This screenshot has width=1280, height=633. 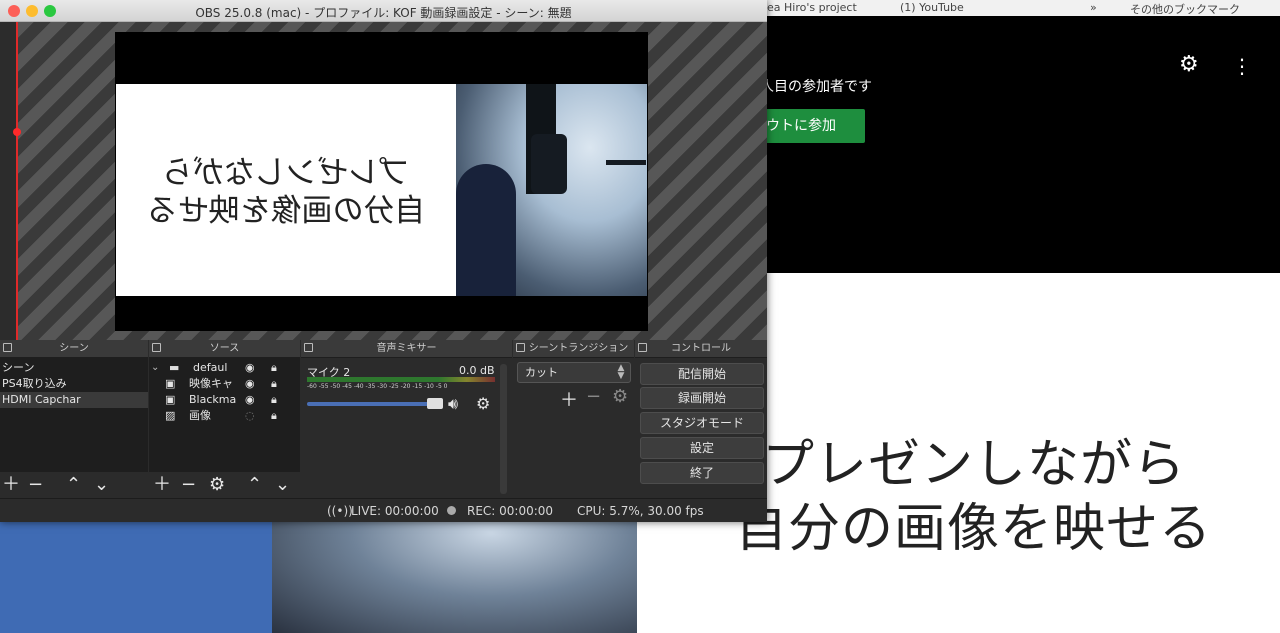 I want to click on remove-transition-button: −, so click(x=593, y=396).